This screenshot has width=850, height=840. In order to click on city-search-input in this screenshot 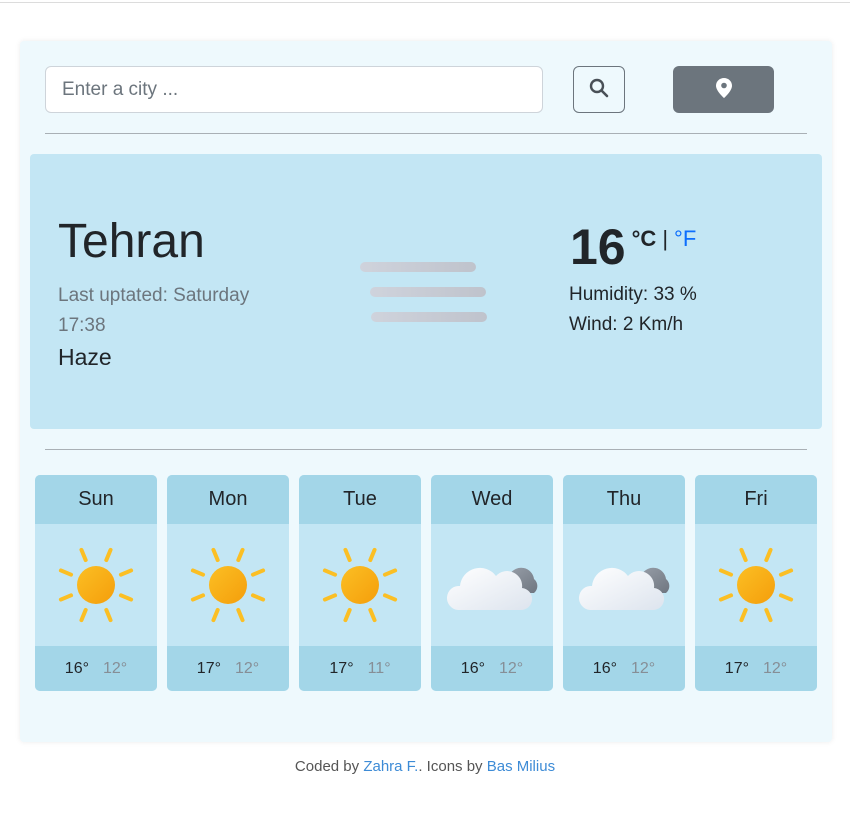, I will do `click(294, 89)`.